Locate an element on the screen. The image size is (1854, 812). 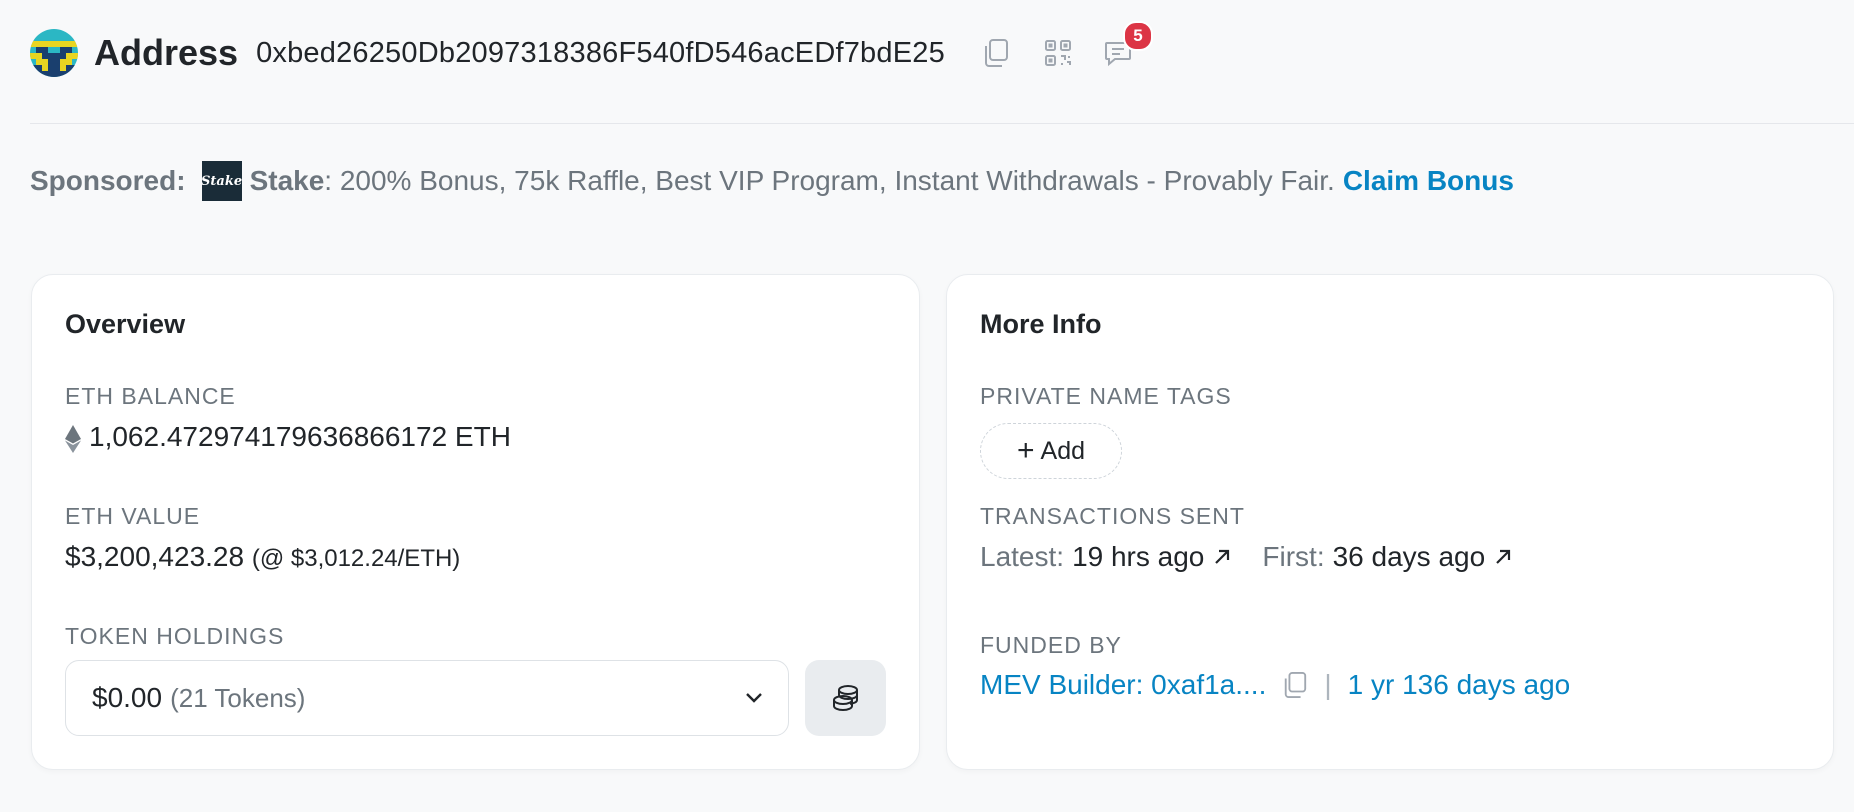
eth-balance-row: 1,062.472974179636866172 ETH is located at coordinates (288, 437).